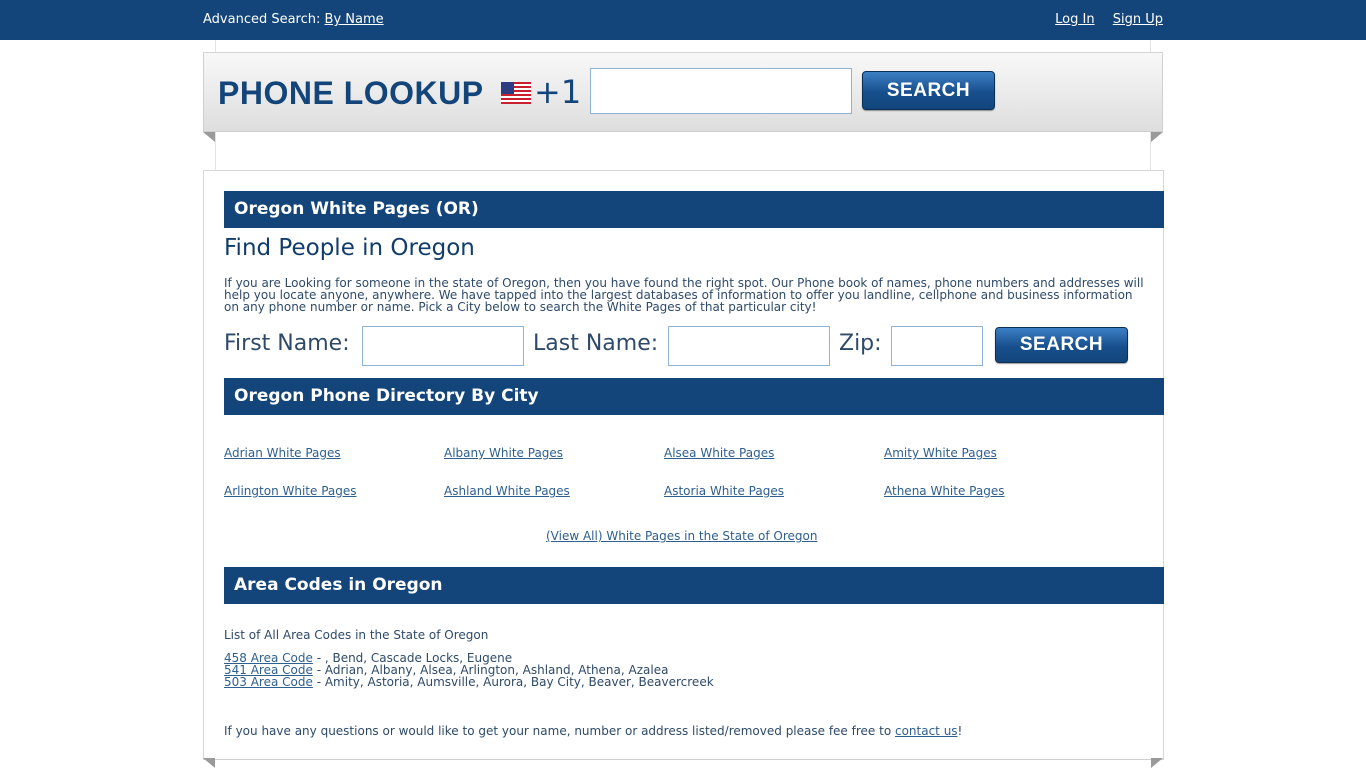 The image size is (1366, 768). I want to click on top-nav-bar: Advanced Search: By Name Log In Sign Up, so click(683, 20).